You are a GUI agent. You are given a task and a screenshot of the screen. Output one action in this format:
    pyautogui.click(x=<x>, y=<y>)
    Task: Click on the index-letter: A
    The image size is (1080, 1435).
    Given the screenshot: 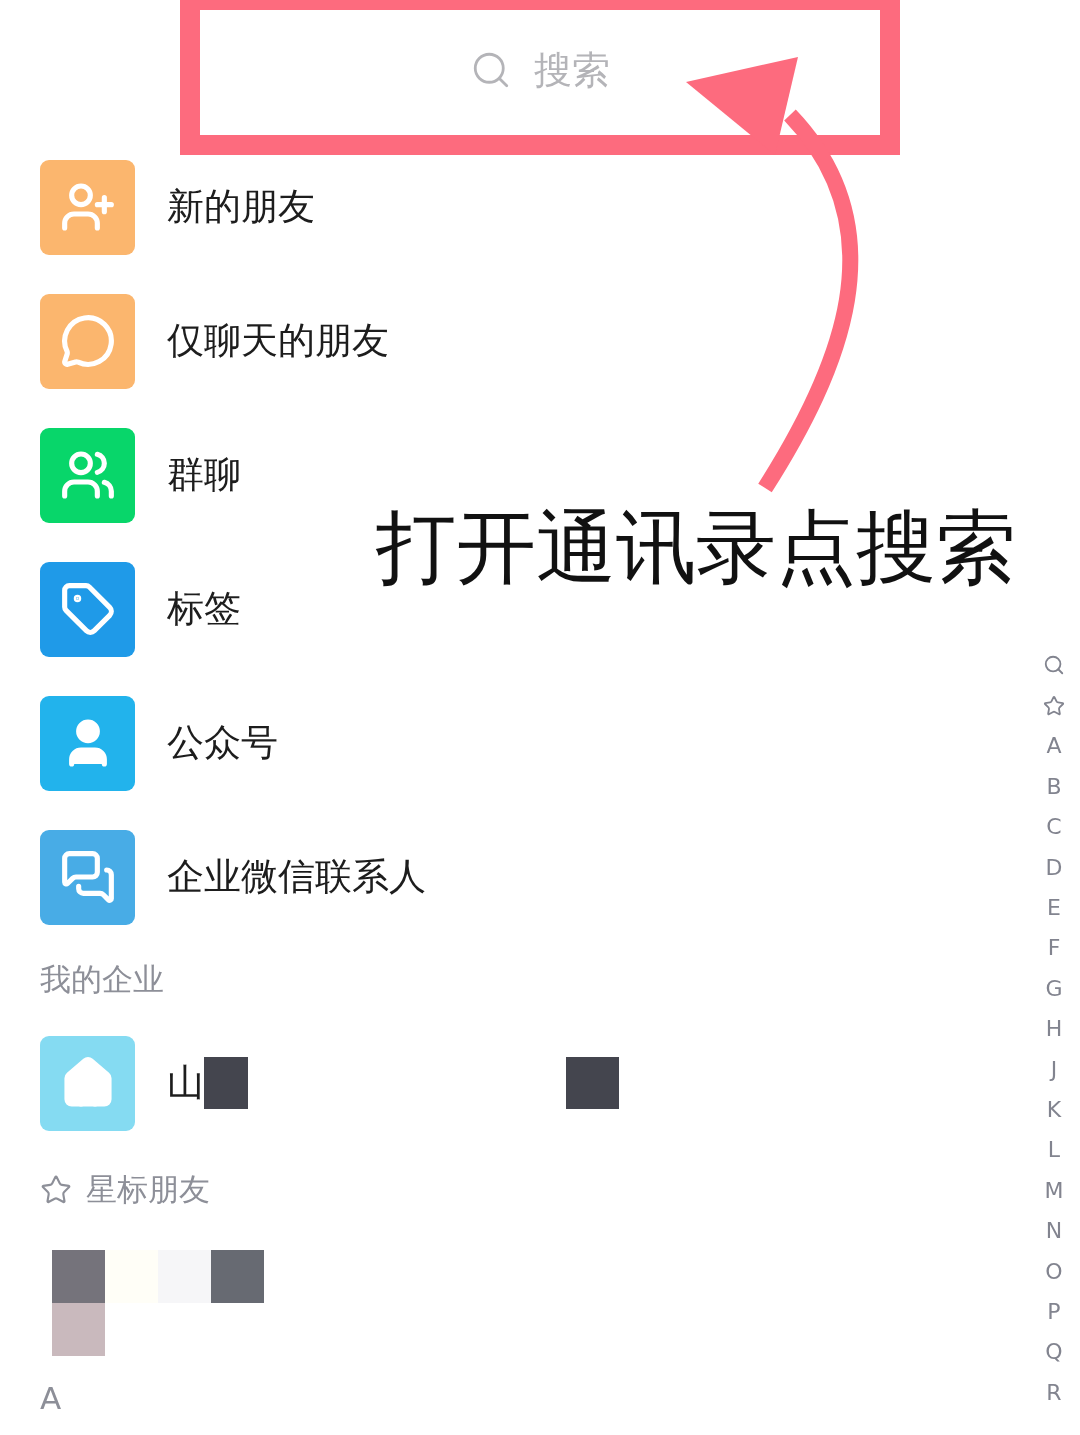 What is the action you would take?
    pyautogui.click(x=1054, y=746)
    